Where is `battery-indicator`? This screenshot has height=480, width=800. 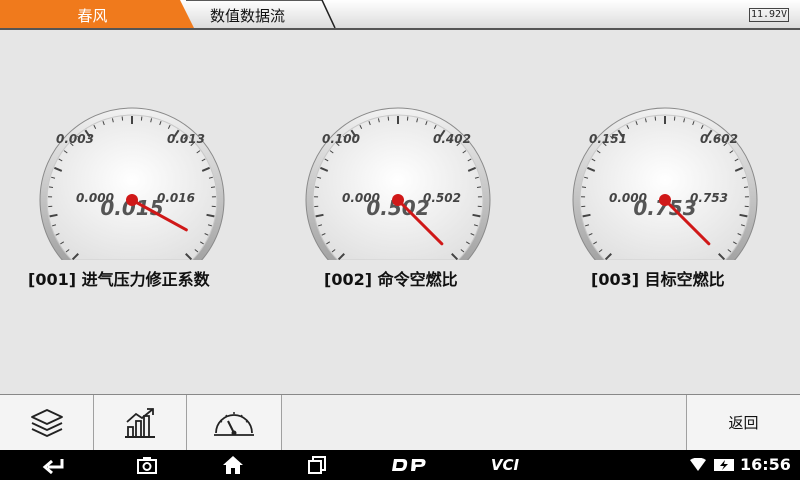
battery-indicator is located at coordinates (724, 465).